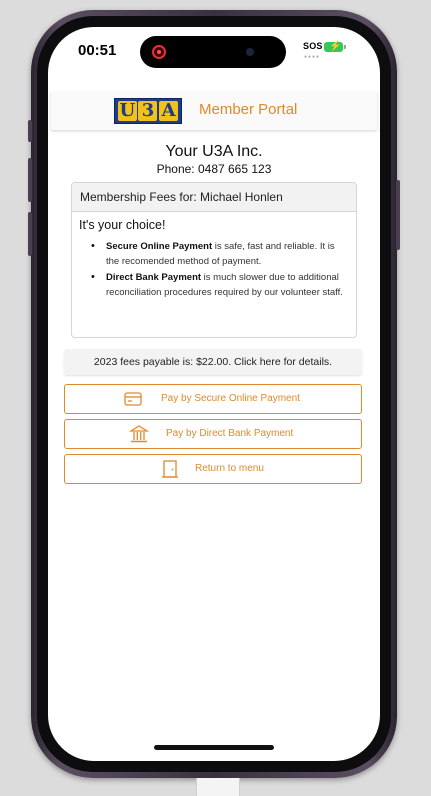  Describe the element at coordinates (248, 109) in the screenshot. I see `portal-title: Member Portal` at that location.